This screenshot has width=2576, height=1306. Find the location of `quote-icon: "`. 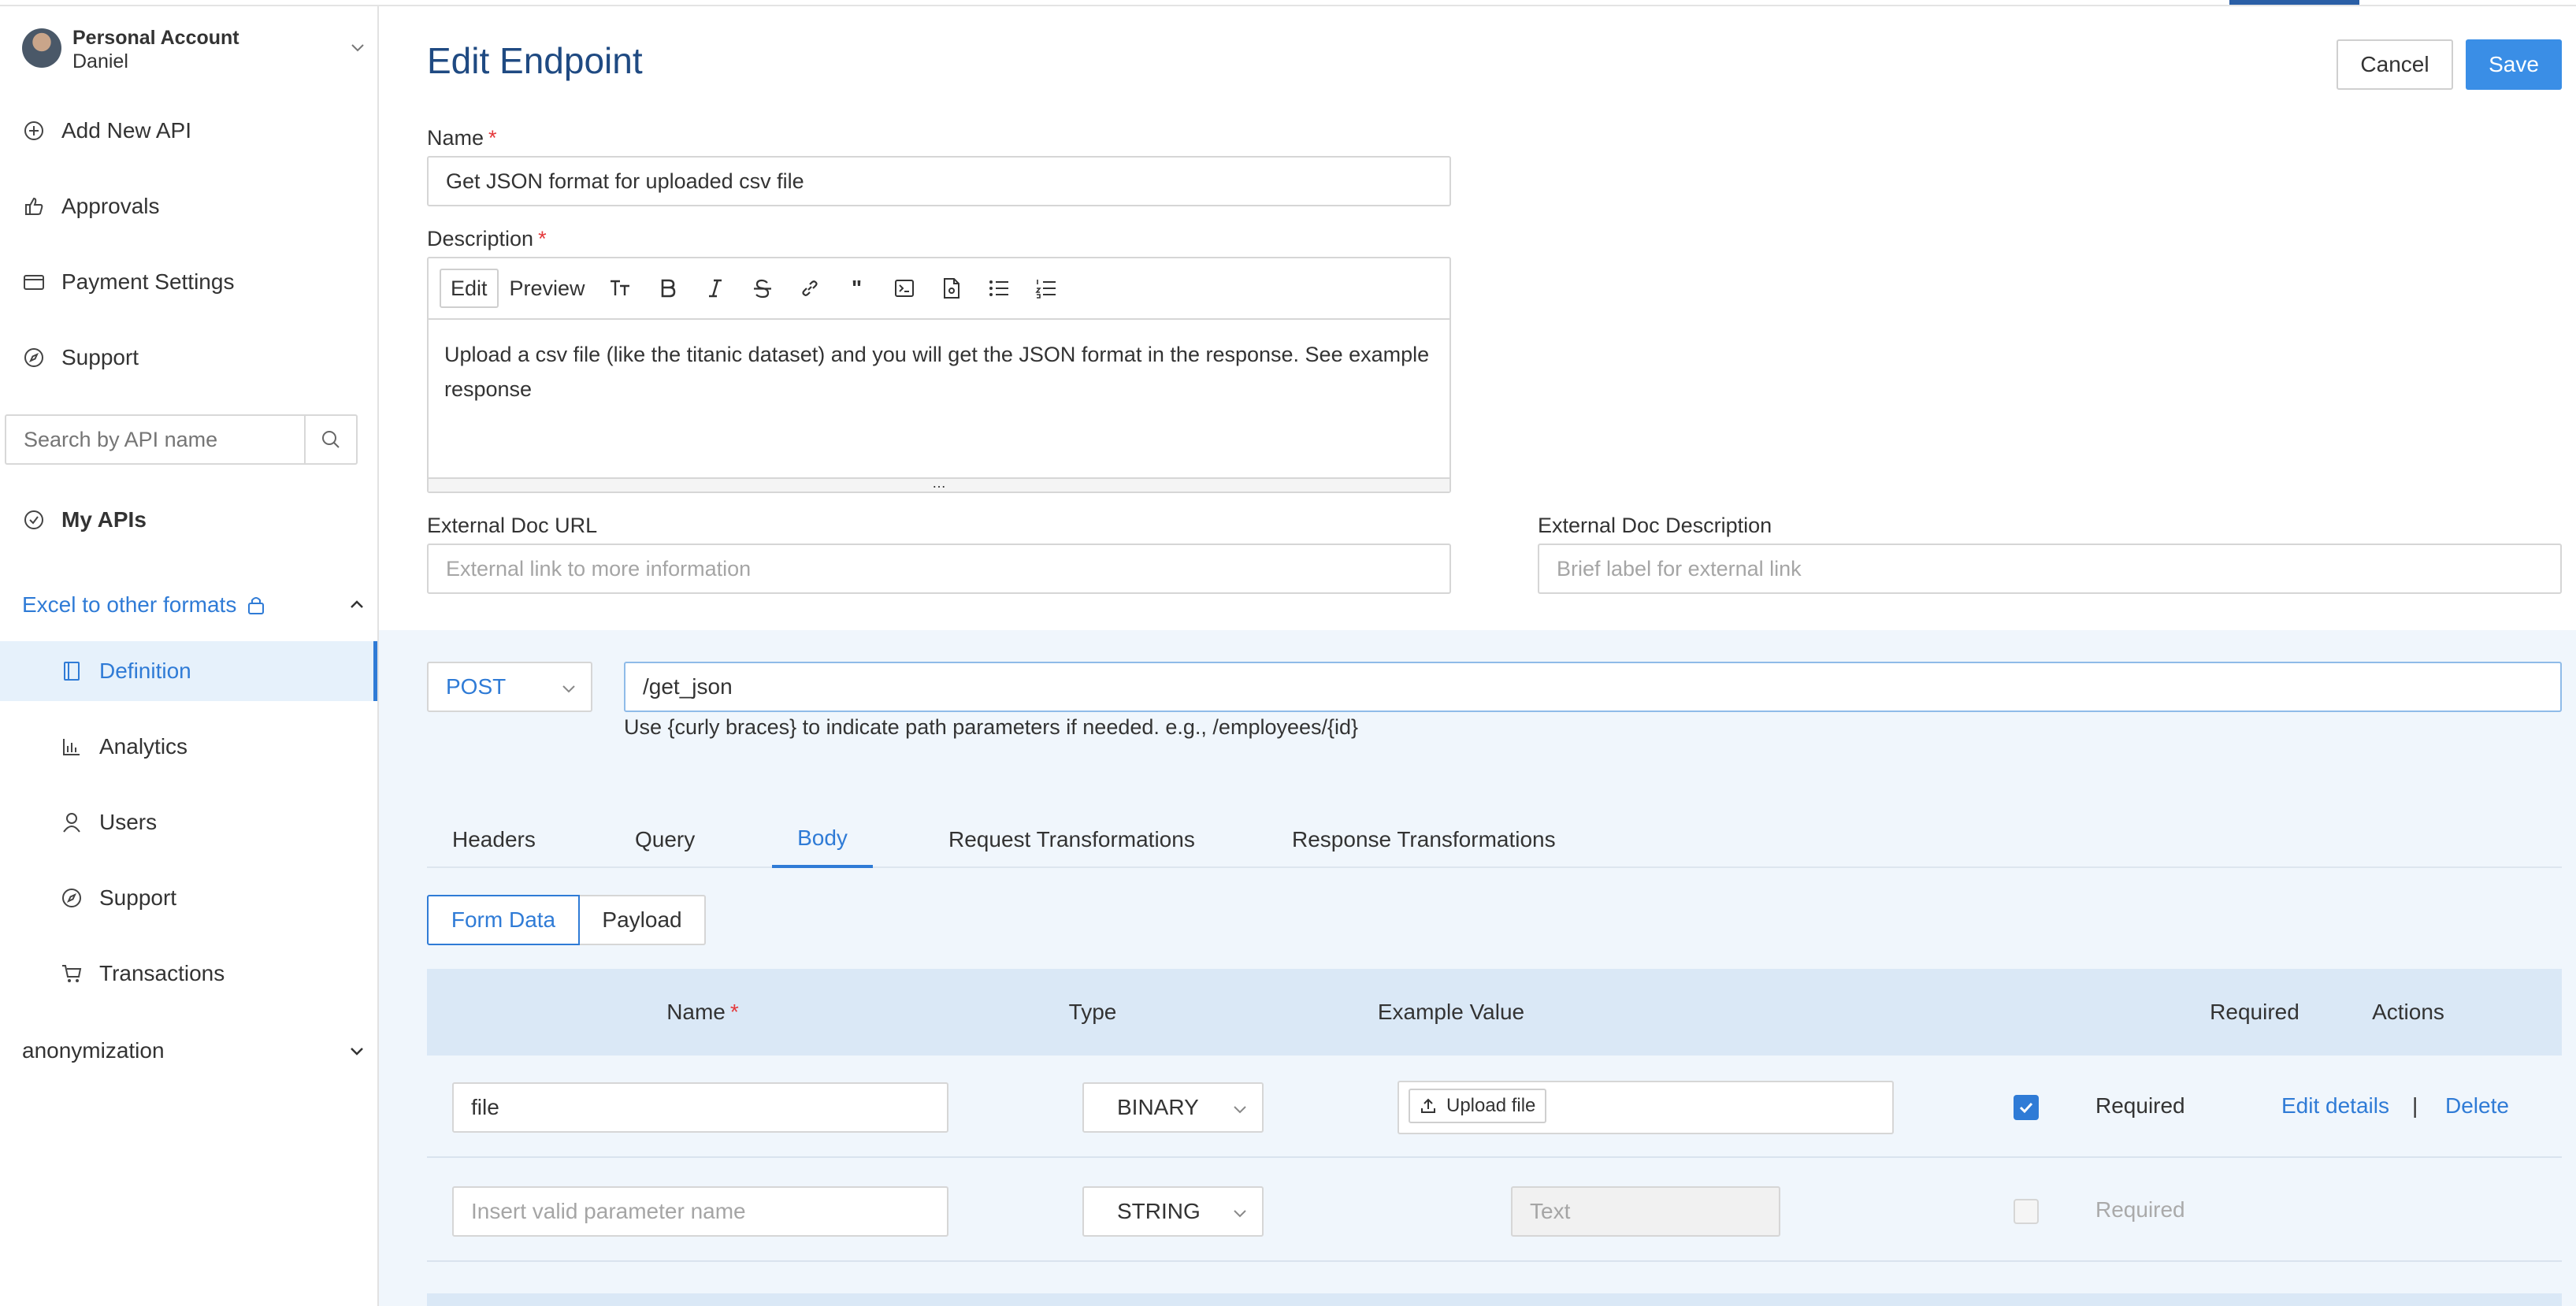

quote-icon: " is located at coordinates (857, 288).